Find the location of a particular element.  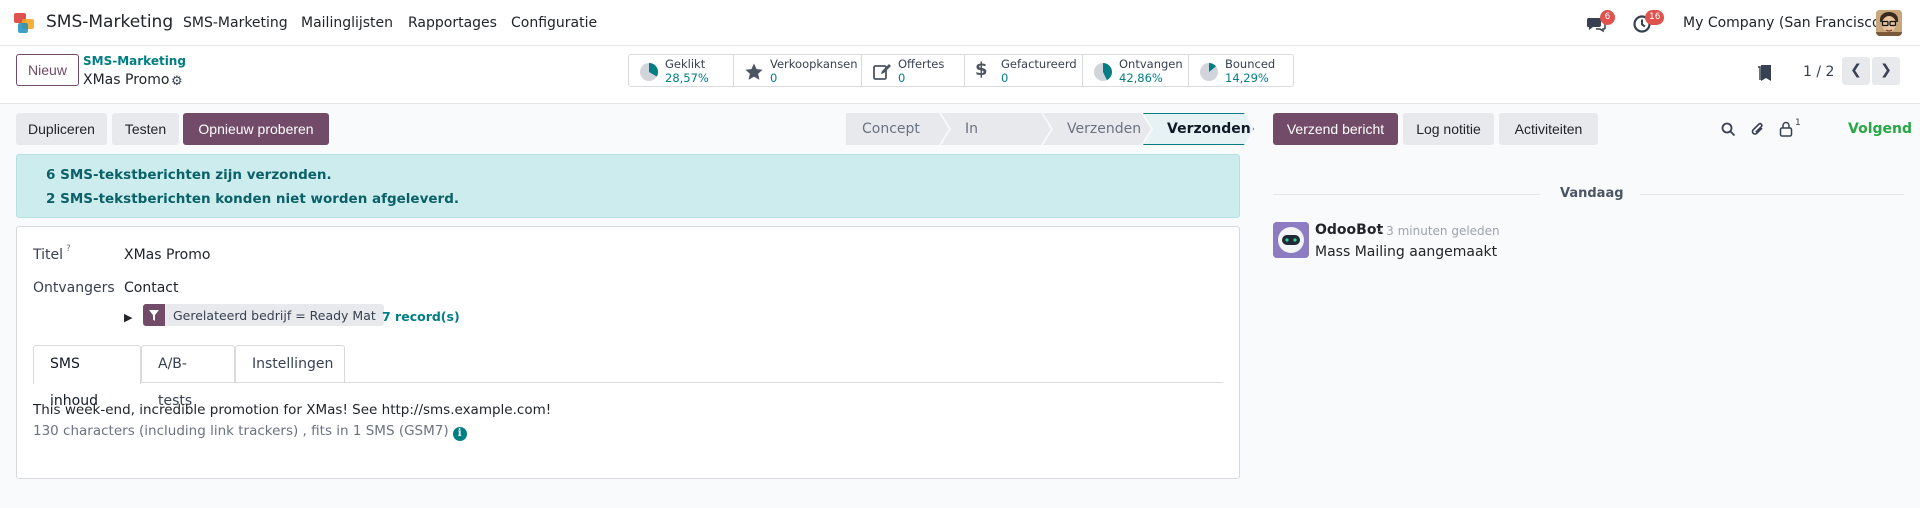

tab-sms-content: SMS inhoud is located at coordinates (87, 377).